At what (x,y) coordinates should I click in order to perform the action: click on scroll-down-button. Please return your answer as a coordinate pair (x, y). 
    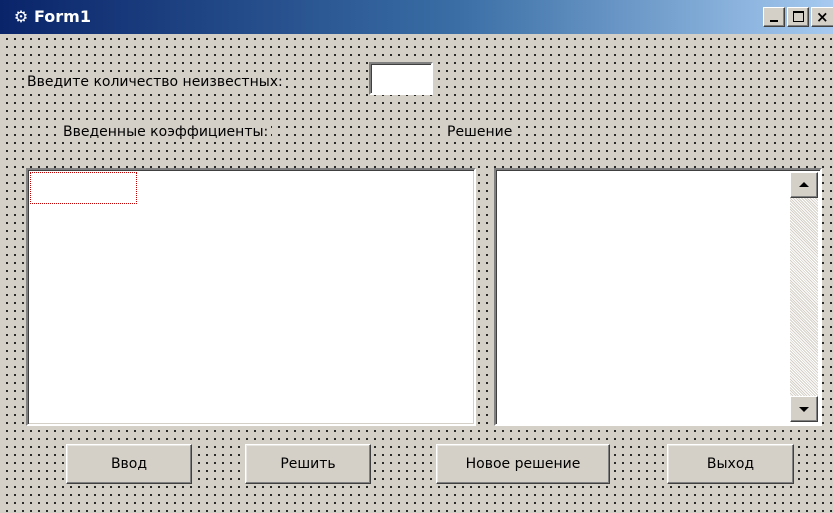
    Looking at the image, I should click on (804, 409).